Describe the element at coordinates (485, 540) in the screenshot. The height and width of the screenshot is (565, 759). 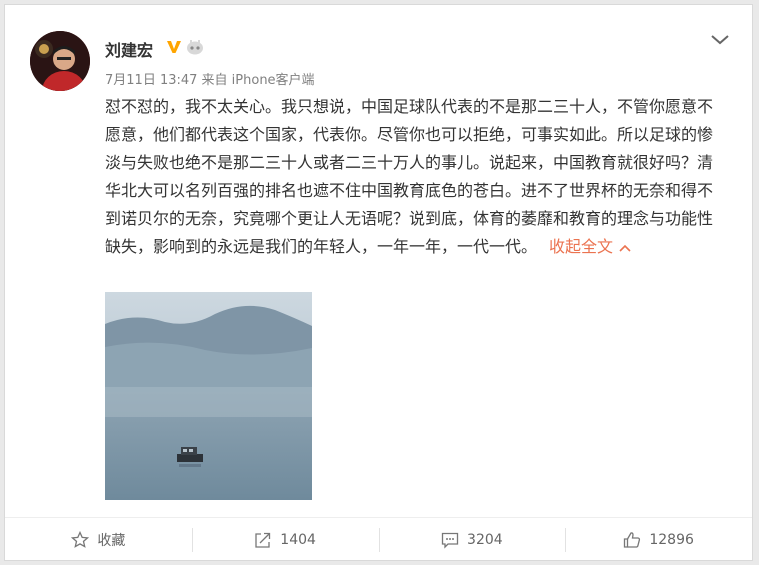
I see `comment-count: 3204` at that location.